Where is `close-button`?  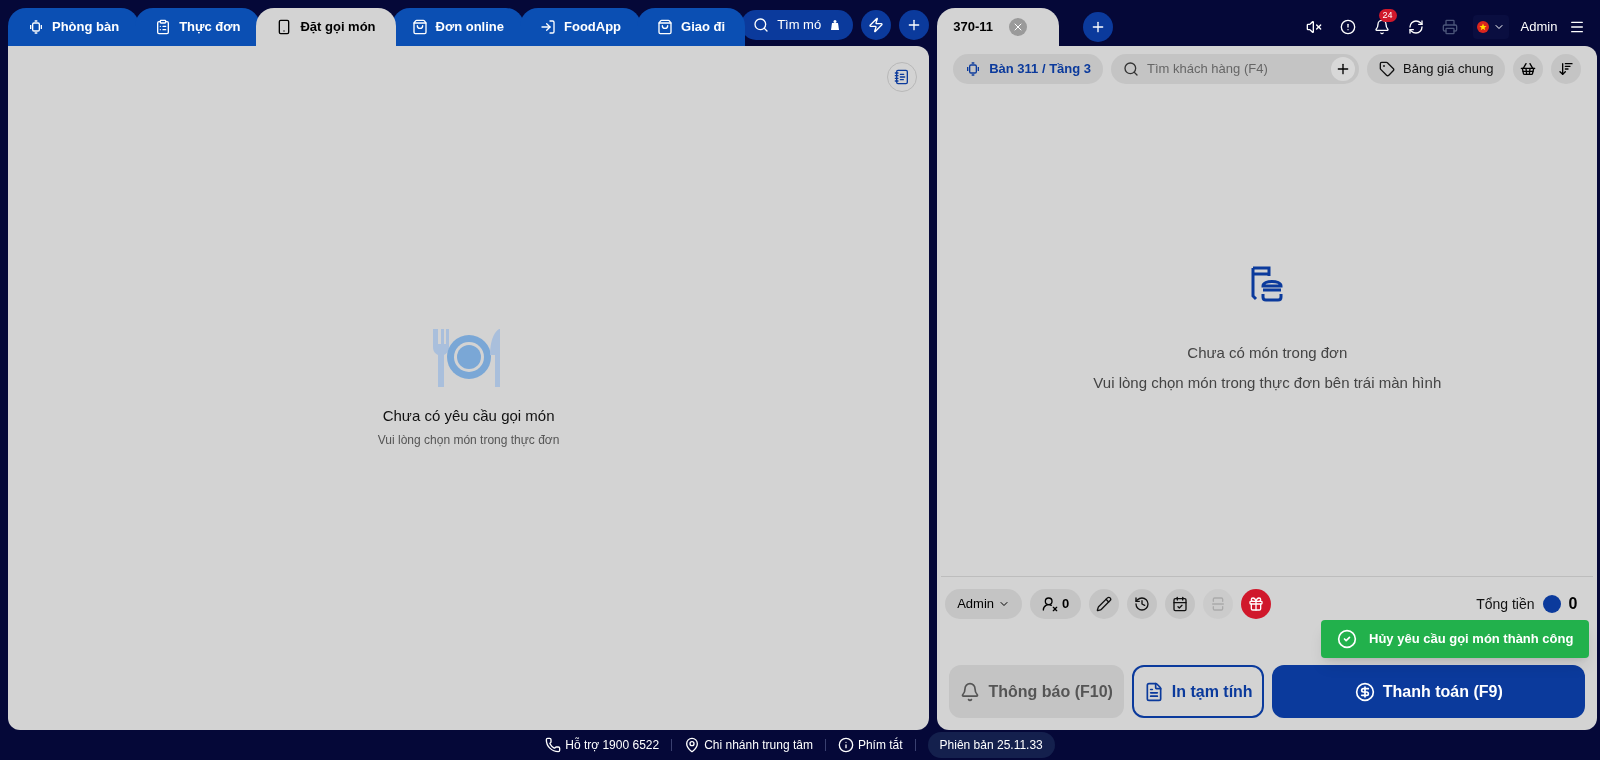 close-button is located at coordinates (1017, 27).